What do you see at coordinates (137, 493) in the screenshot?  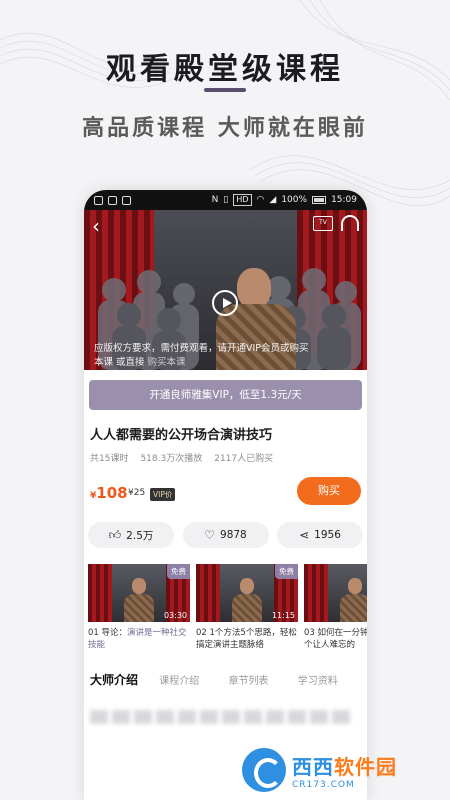 I see `vip-price: ¥25` at bounding box center [137, 493].